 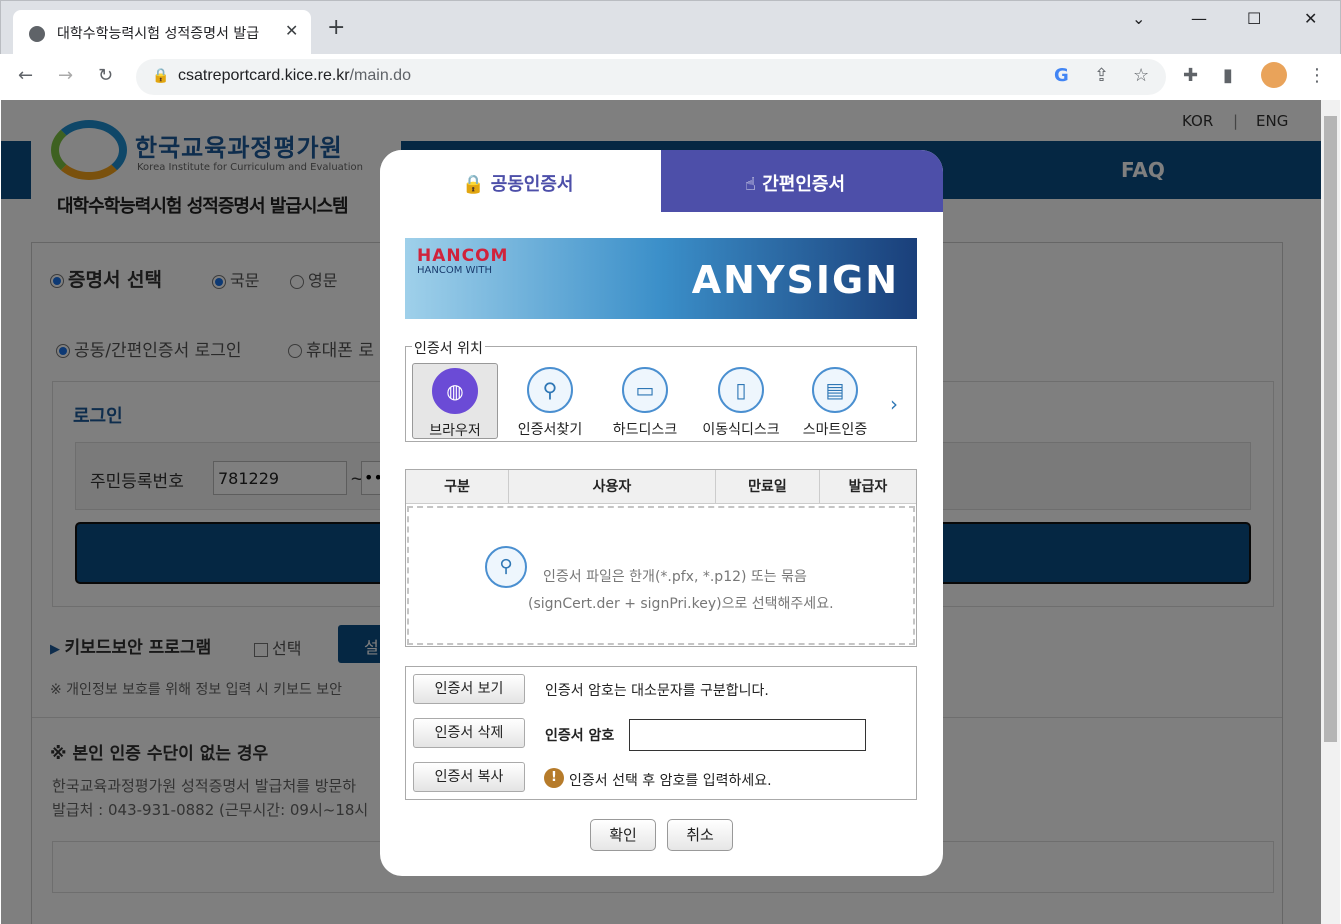 I want to click on cert-location-group: ◍ 브라우저 ⚲ 인증서찾기 ▭ 하드디스크 ▯ 이동식디스크 ▤ 스마트인증, so click(x=661, y=394).